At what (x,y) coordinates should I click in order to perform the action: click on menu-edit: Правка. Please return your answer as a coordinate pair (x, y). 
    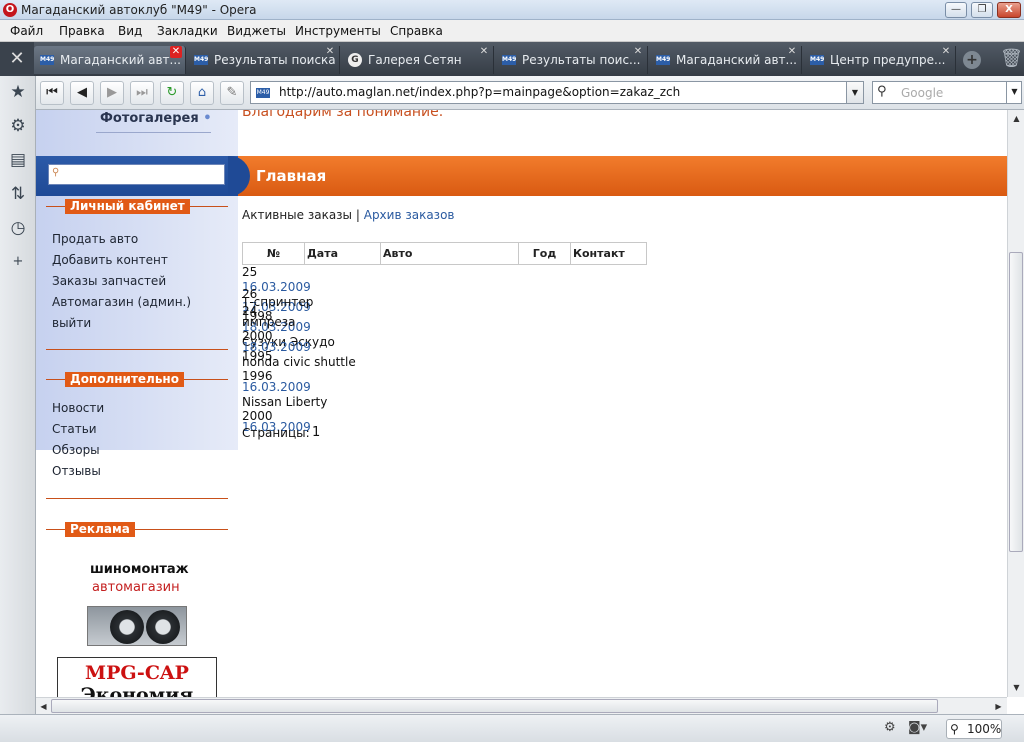
    Looking at the image, I should click on (82, 31).